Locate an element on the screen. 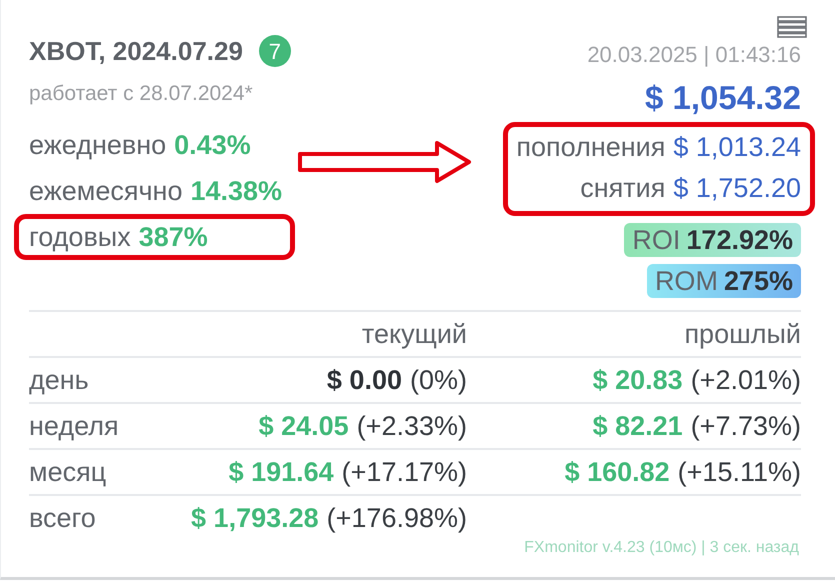  rate-label: годовых is located at coordinates (80, 237).